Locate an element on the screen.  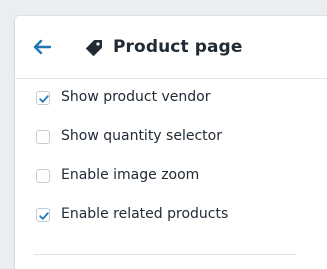
tag-icon is located at coordinates (94, 48).